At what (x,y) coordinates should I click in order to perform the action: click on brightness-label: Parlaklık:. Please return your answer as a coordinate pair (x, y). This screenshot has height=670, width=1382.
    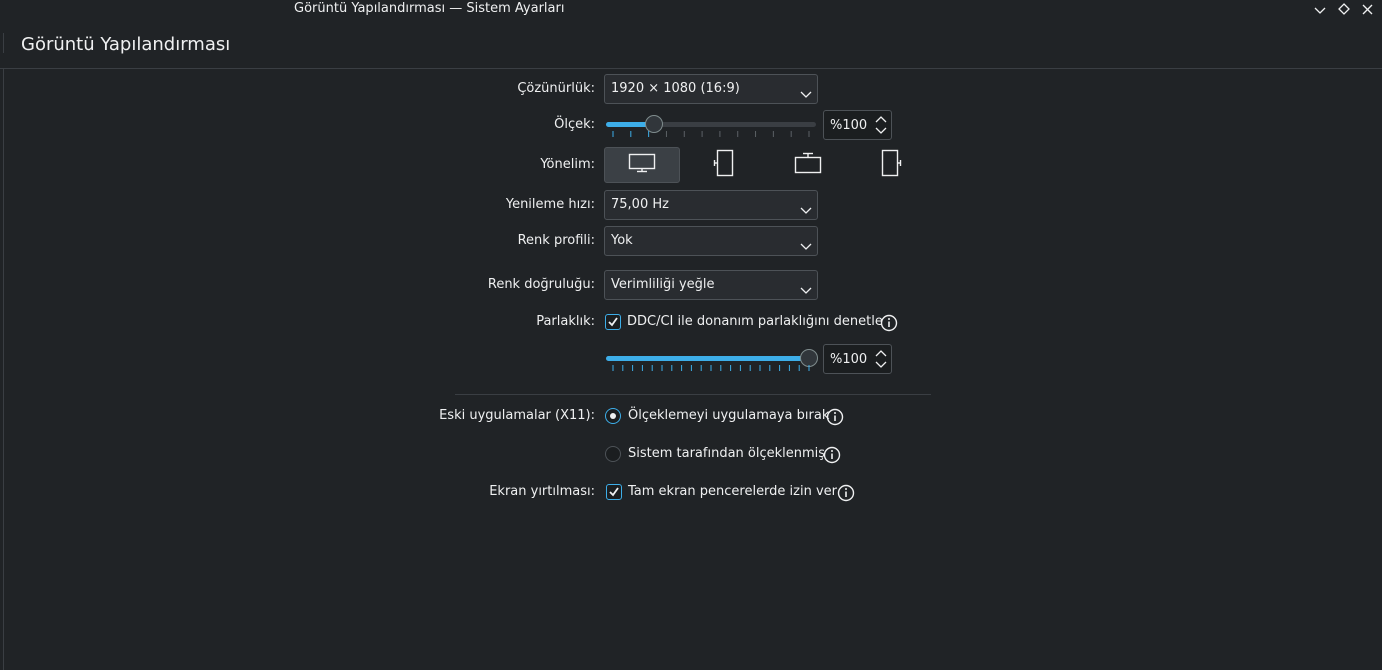
    Looking at the image, I should click on (565, 321).